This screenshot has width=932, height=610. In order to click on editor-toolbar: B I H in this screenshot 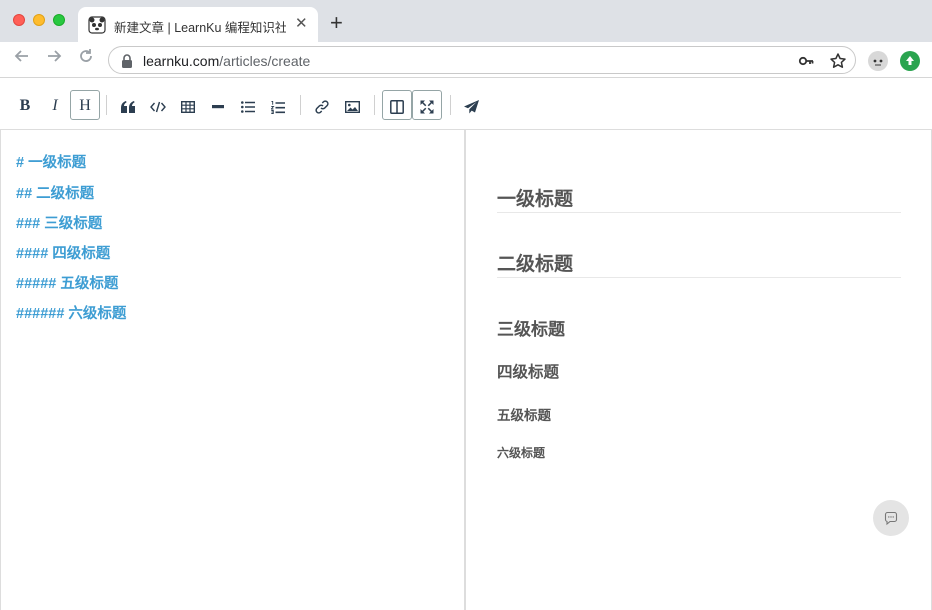, I will do `click(466, 104)`.